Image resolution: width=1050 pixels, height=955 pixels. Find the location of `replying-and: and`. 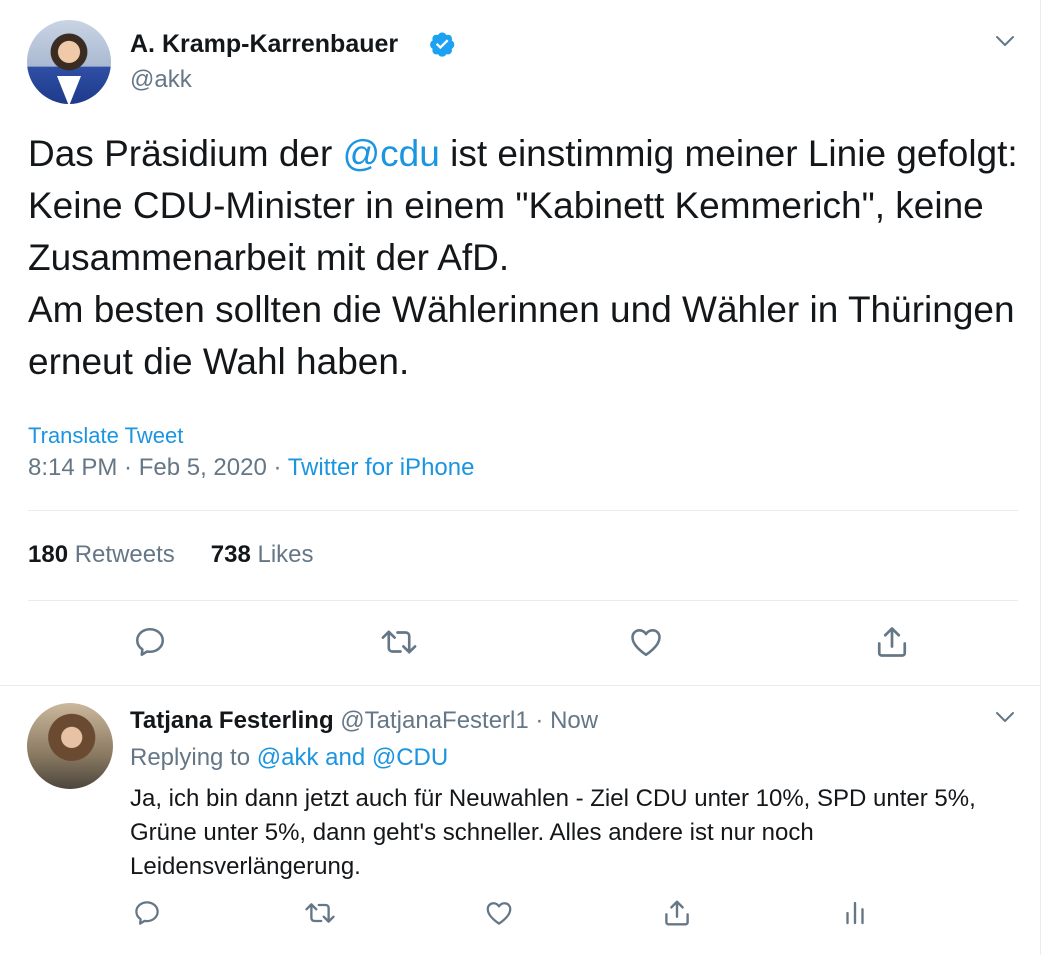

replying-and: and is located at coordinates (345, 757).